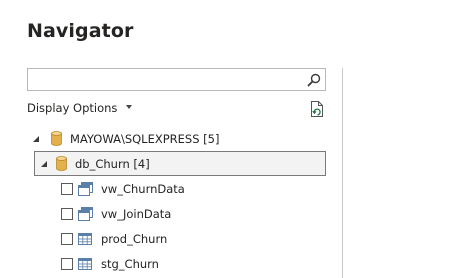 Image resolution: width=476 pixels, height=278 pixels. I want to click on pane-divider, so click(342, 173).